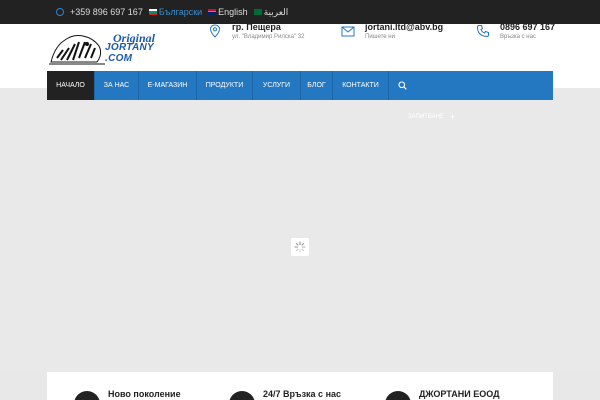  Describe the element at coordinates (528, 27) in the screenshot. I see `contact-phone-title: 0896 697 167` at that location.